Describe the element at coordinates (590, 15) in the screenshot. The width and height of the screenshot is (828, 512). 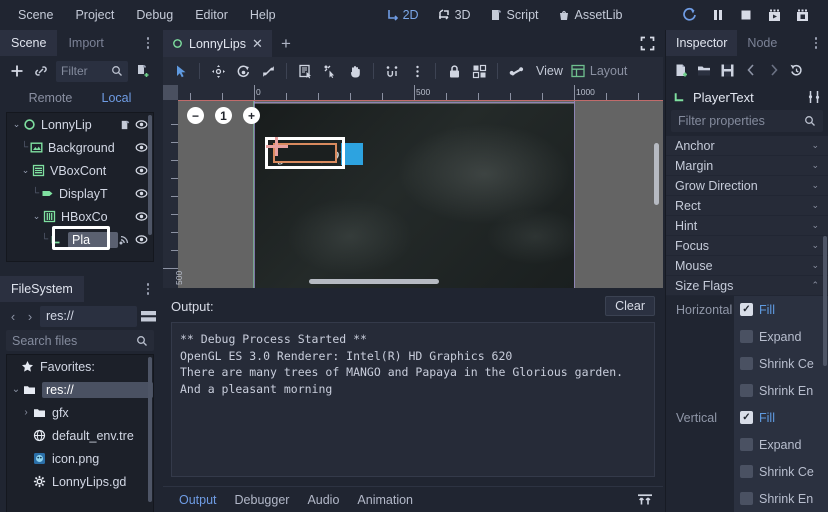
I see `mode-assetlib-button: AssetLib` at that location.